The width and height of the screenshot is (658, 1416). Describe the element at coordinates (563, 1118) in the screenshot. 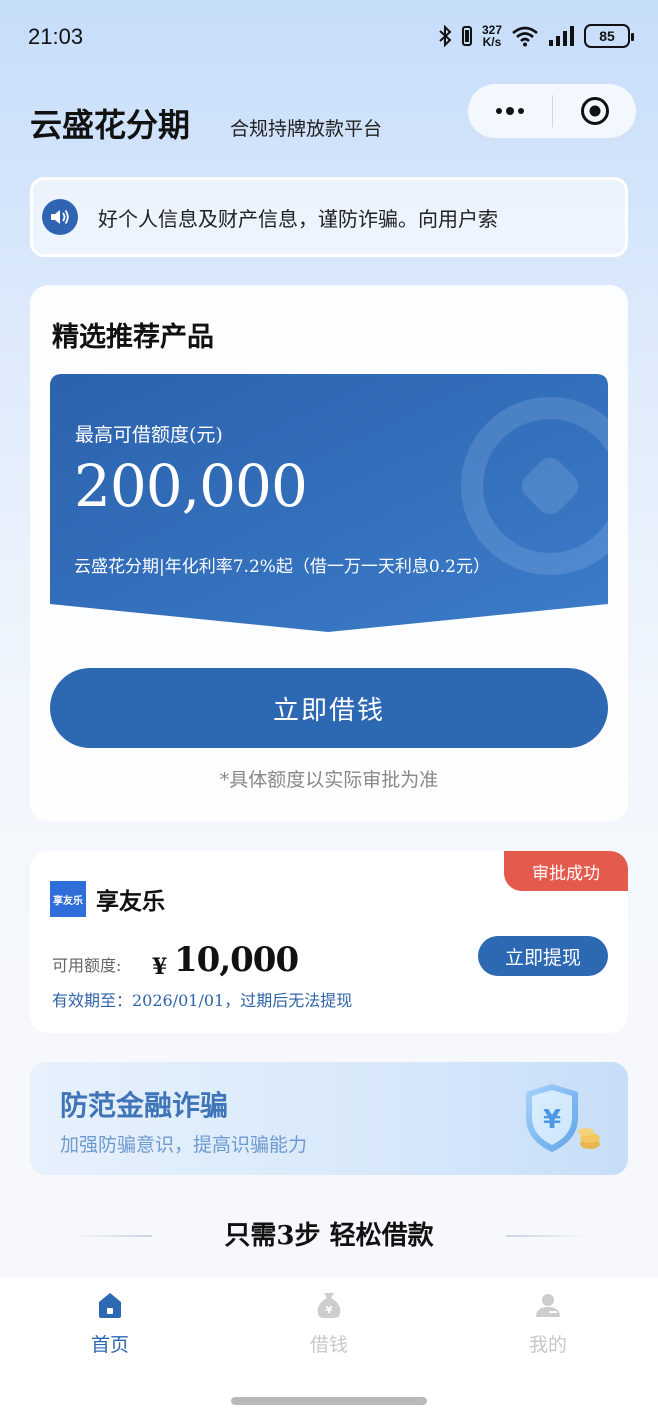

I see `shield-yen-icon: ¥` at that location.